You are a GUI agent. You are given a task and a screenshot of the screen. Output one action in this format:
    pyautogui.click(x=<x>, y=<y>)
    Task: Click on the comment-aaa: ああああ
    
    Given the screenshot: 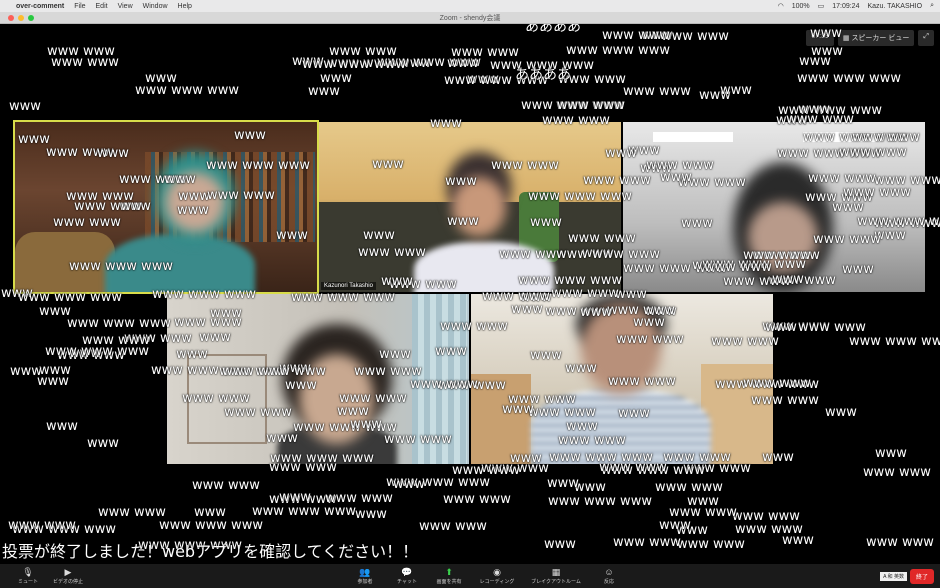 What is the action you would take?
    pyautogui.click(x=543, y=75)
    